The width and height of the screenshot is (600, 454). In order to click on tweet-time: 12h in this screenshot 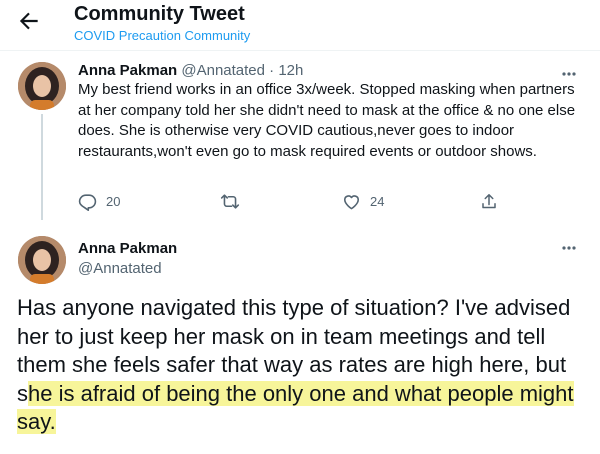, I will do `click(290, 70)`.